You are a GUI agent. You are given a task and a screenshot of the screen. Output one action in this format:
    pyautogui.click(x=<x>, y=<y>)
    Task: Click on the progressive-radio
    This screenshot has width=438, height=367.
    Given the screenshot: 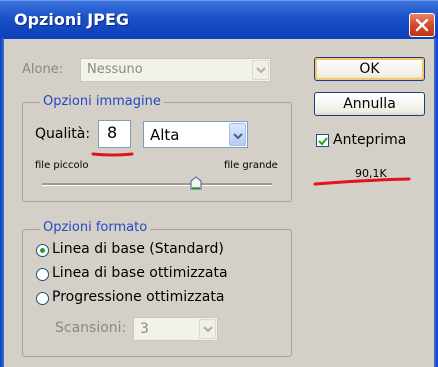 What is the action you would take?
    pyautogui.click(x=42, y=298)
    